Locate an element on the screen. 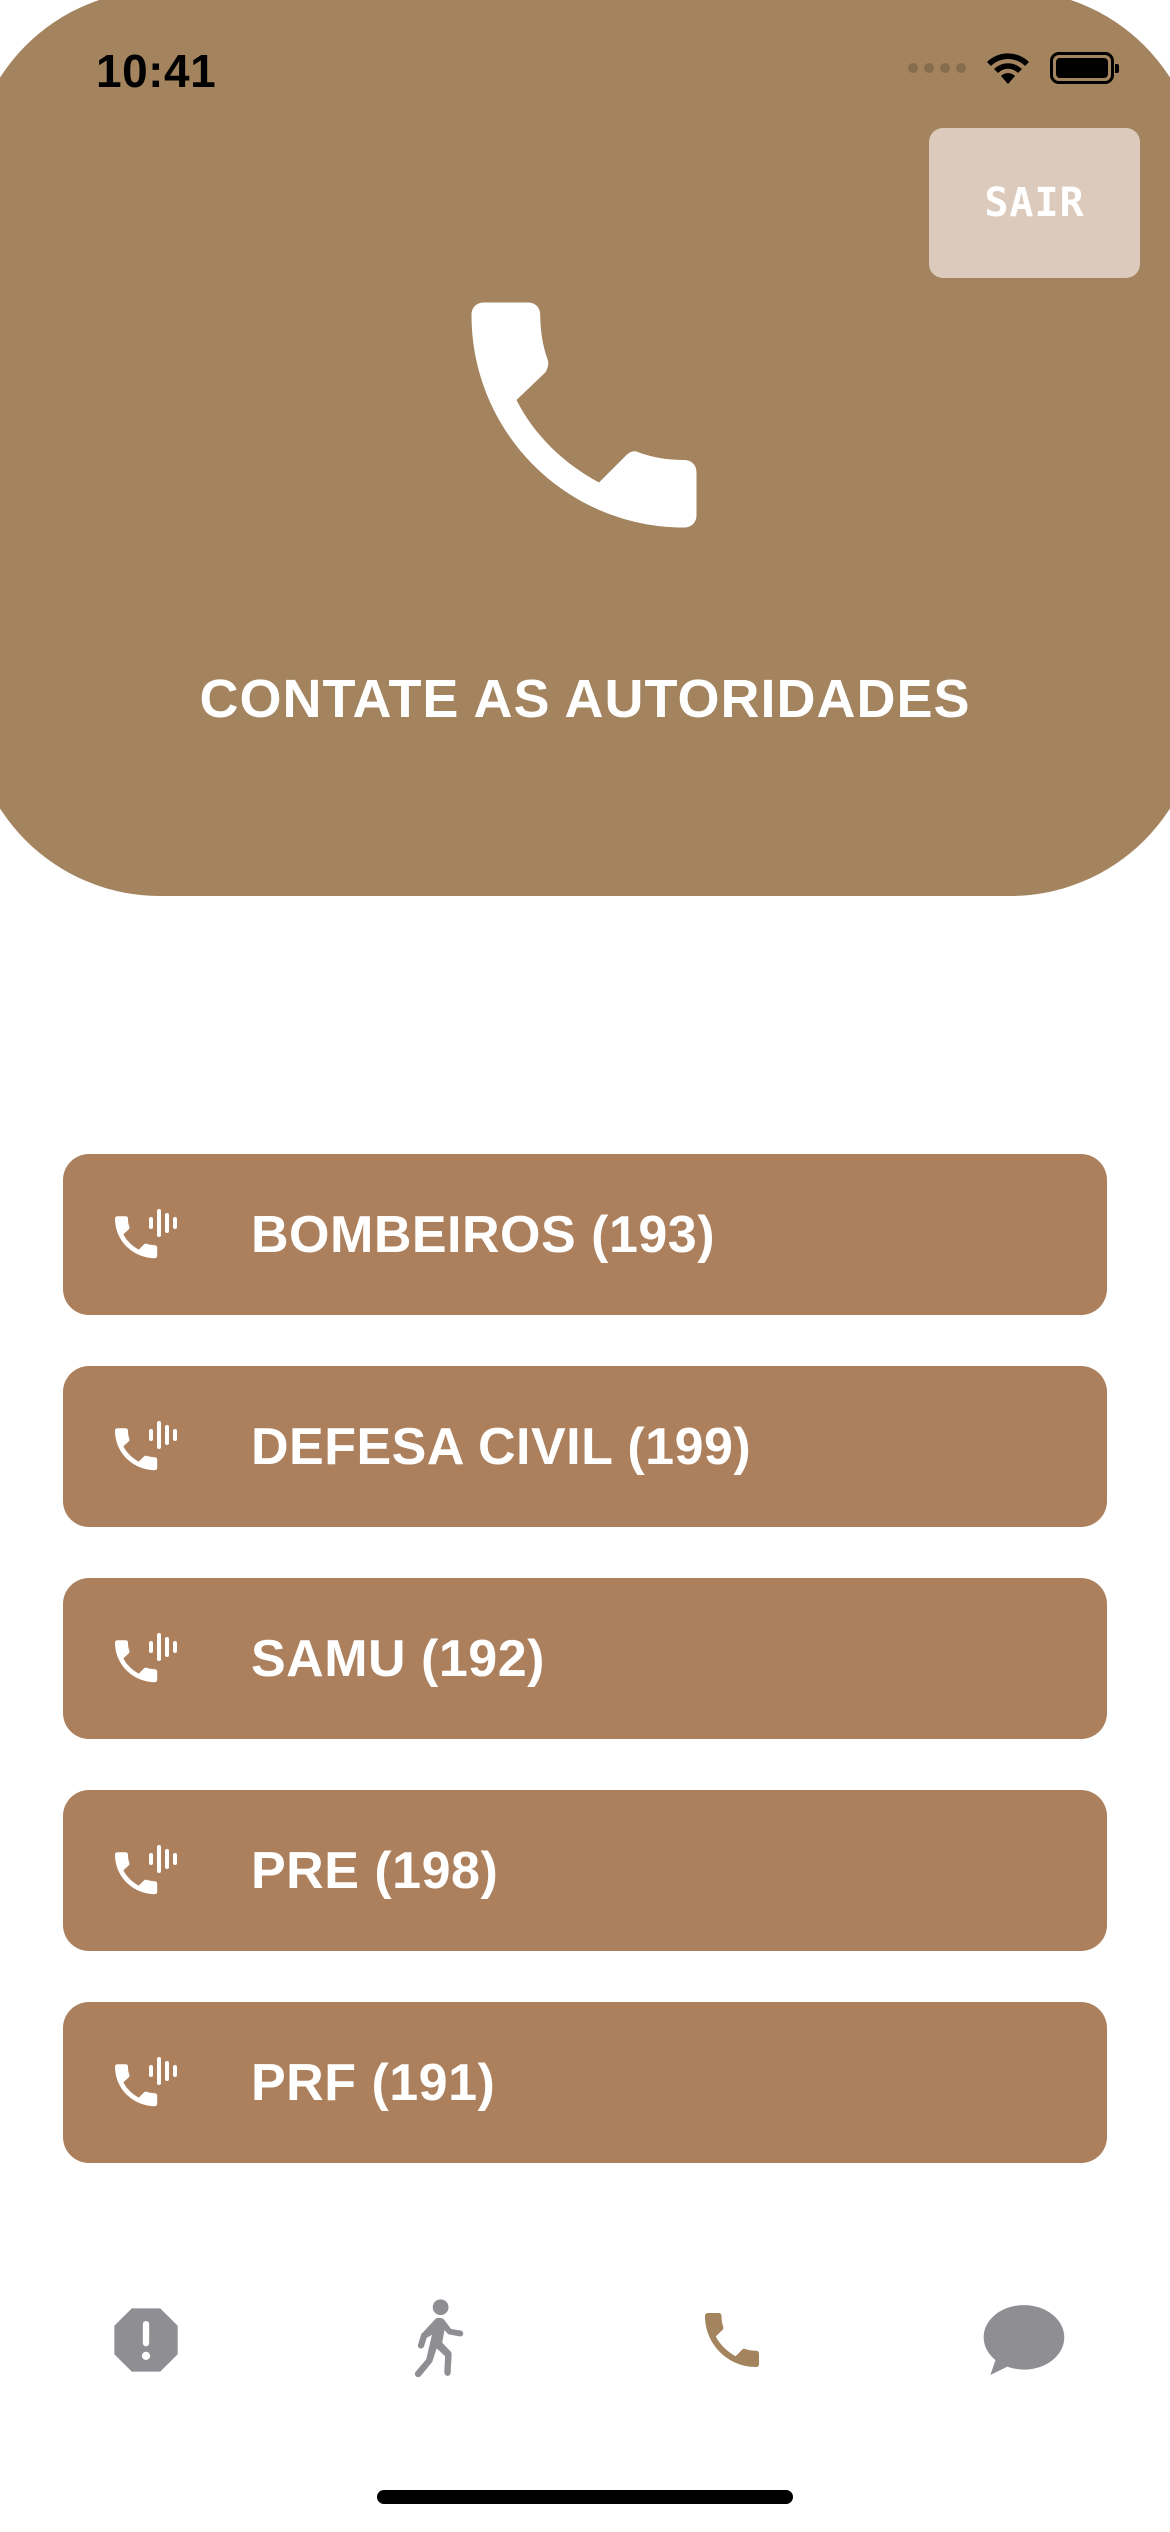 The width and height of the screenshot is (1170, 2532). contact-button-prf: PRF (191) is located at coordinates (585, 2082).